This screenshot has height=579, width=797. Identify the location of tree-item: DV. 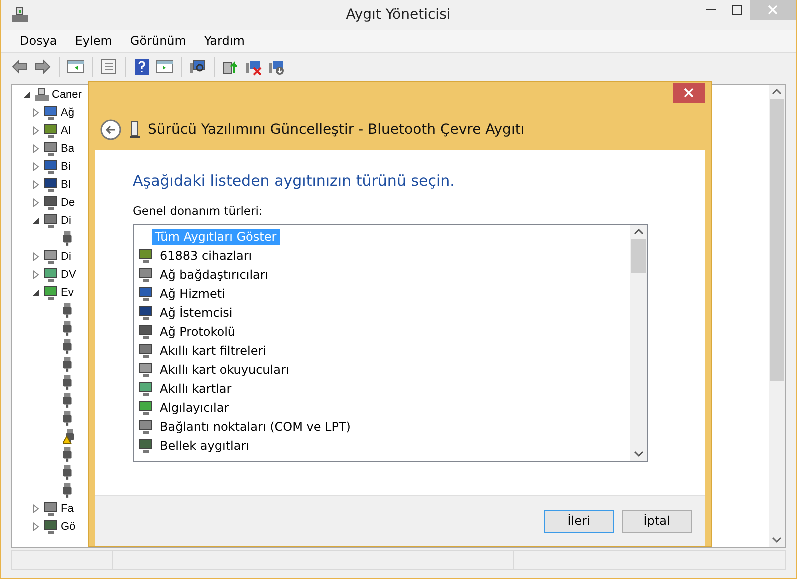
(68, 275).